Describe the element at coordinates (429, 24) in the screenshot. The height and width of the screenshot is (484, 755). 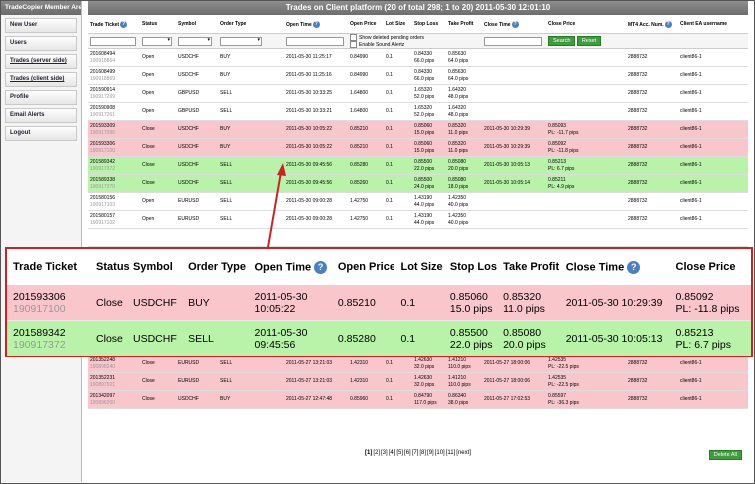
I see `col-stop-loss: Stop Loss` at that location.